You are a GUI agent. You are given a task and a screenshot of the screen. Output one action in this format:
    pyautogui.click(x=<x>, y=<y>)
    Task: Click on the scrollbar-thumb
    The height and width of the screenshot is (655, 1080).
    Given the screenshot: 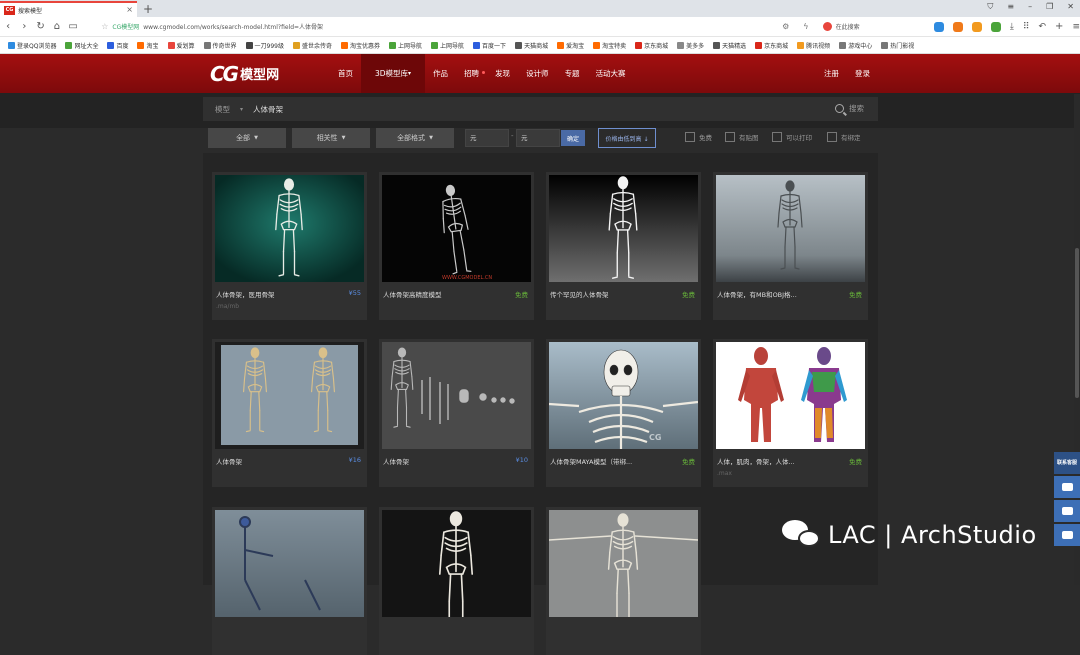 What is the action you would take?
    pyautogui.click(x=1077, y=323)
    